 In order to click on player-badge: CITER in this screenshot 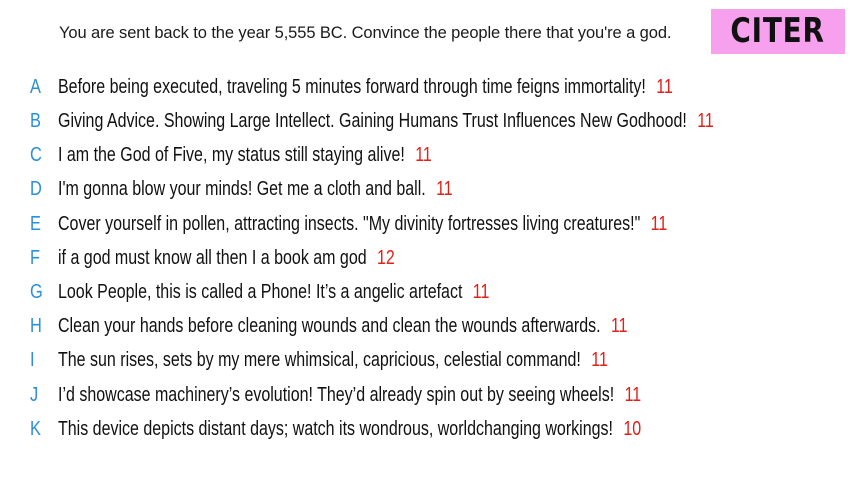, I will do `click(778, 31)`.